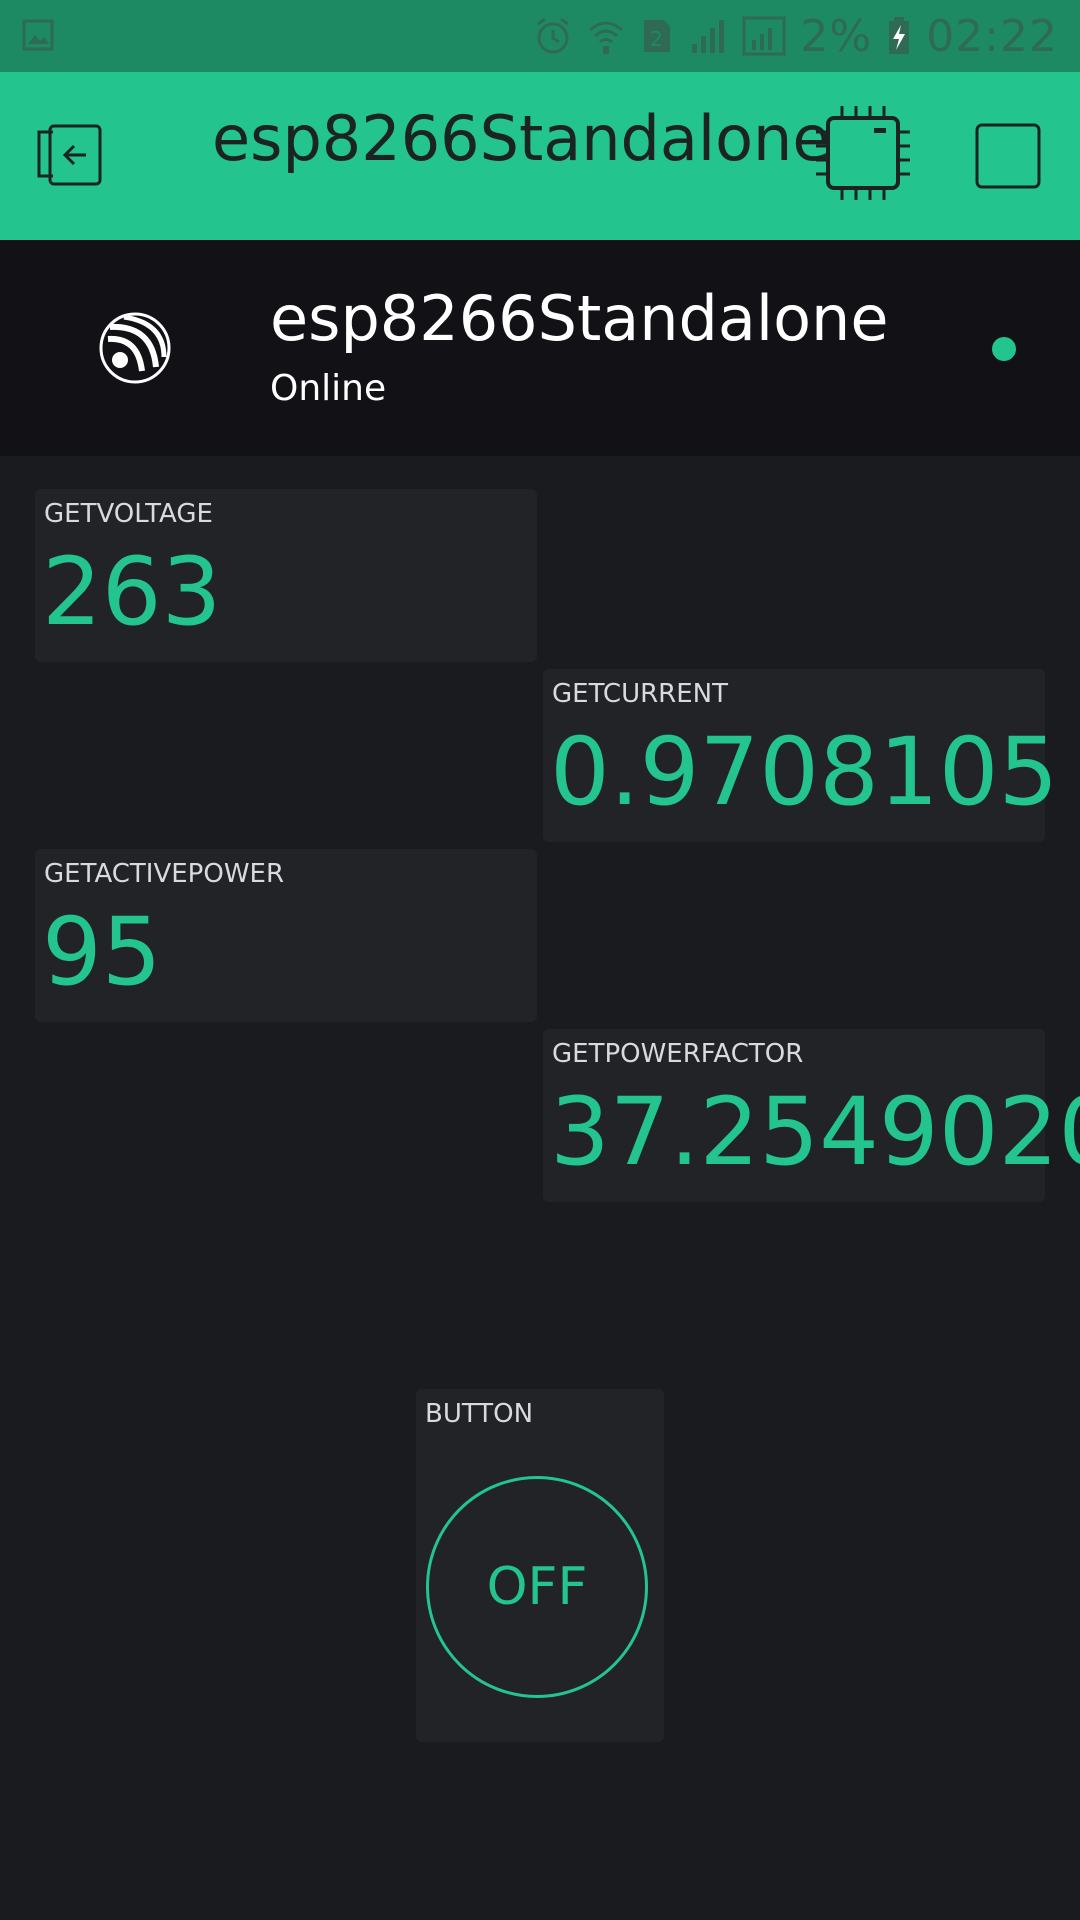 This screenshot has width=1080, height=1920. I want to click on button-widget: BUTTON OFF, so click(540, 1565).